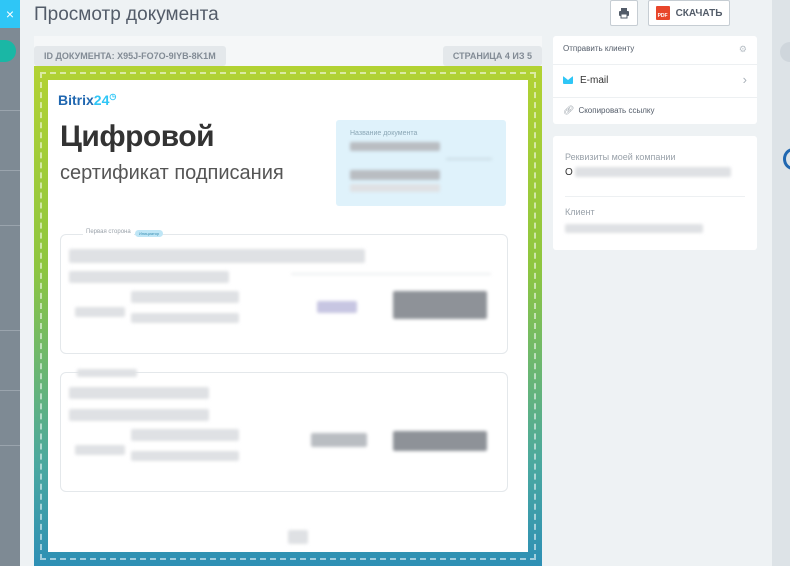 This screenshot has height=566, width=790. I want to click on send-email-option: E-mail ›, so click(655, 81).